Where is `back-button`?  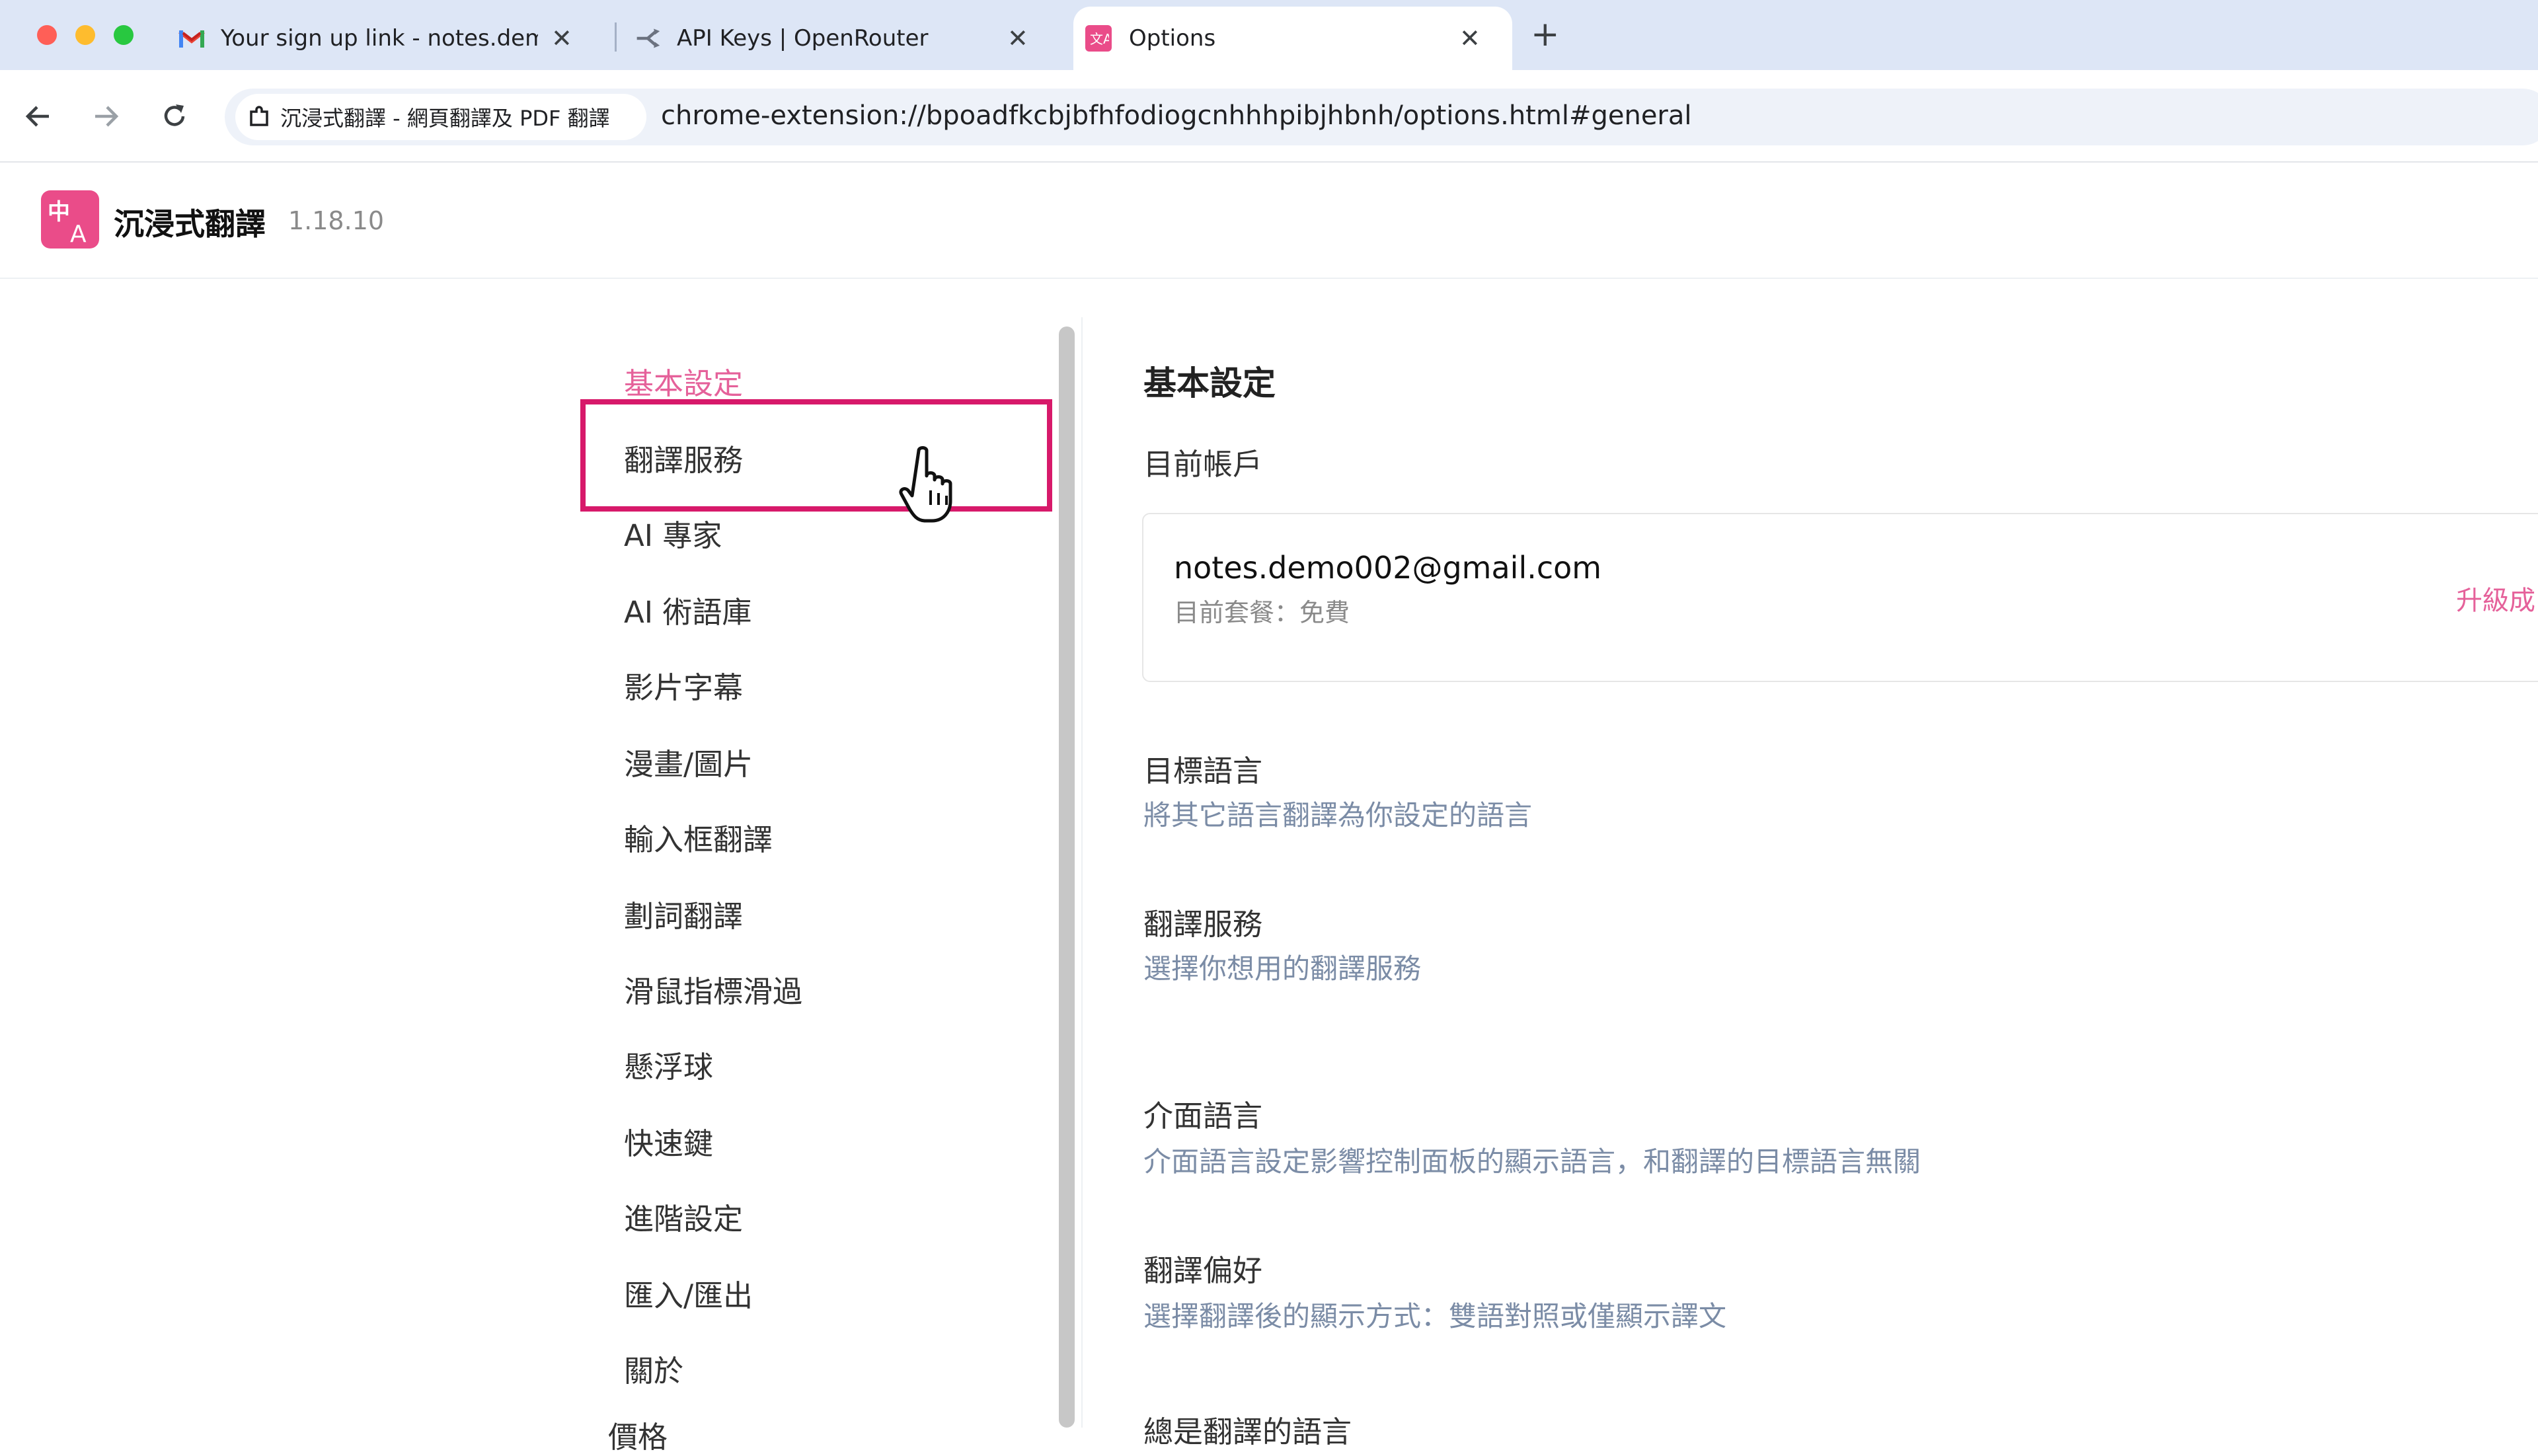 back-button is located at coordinates (38, 116).